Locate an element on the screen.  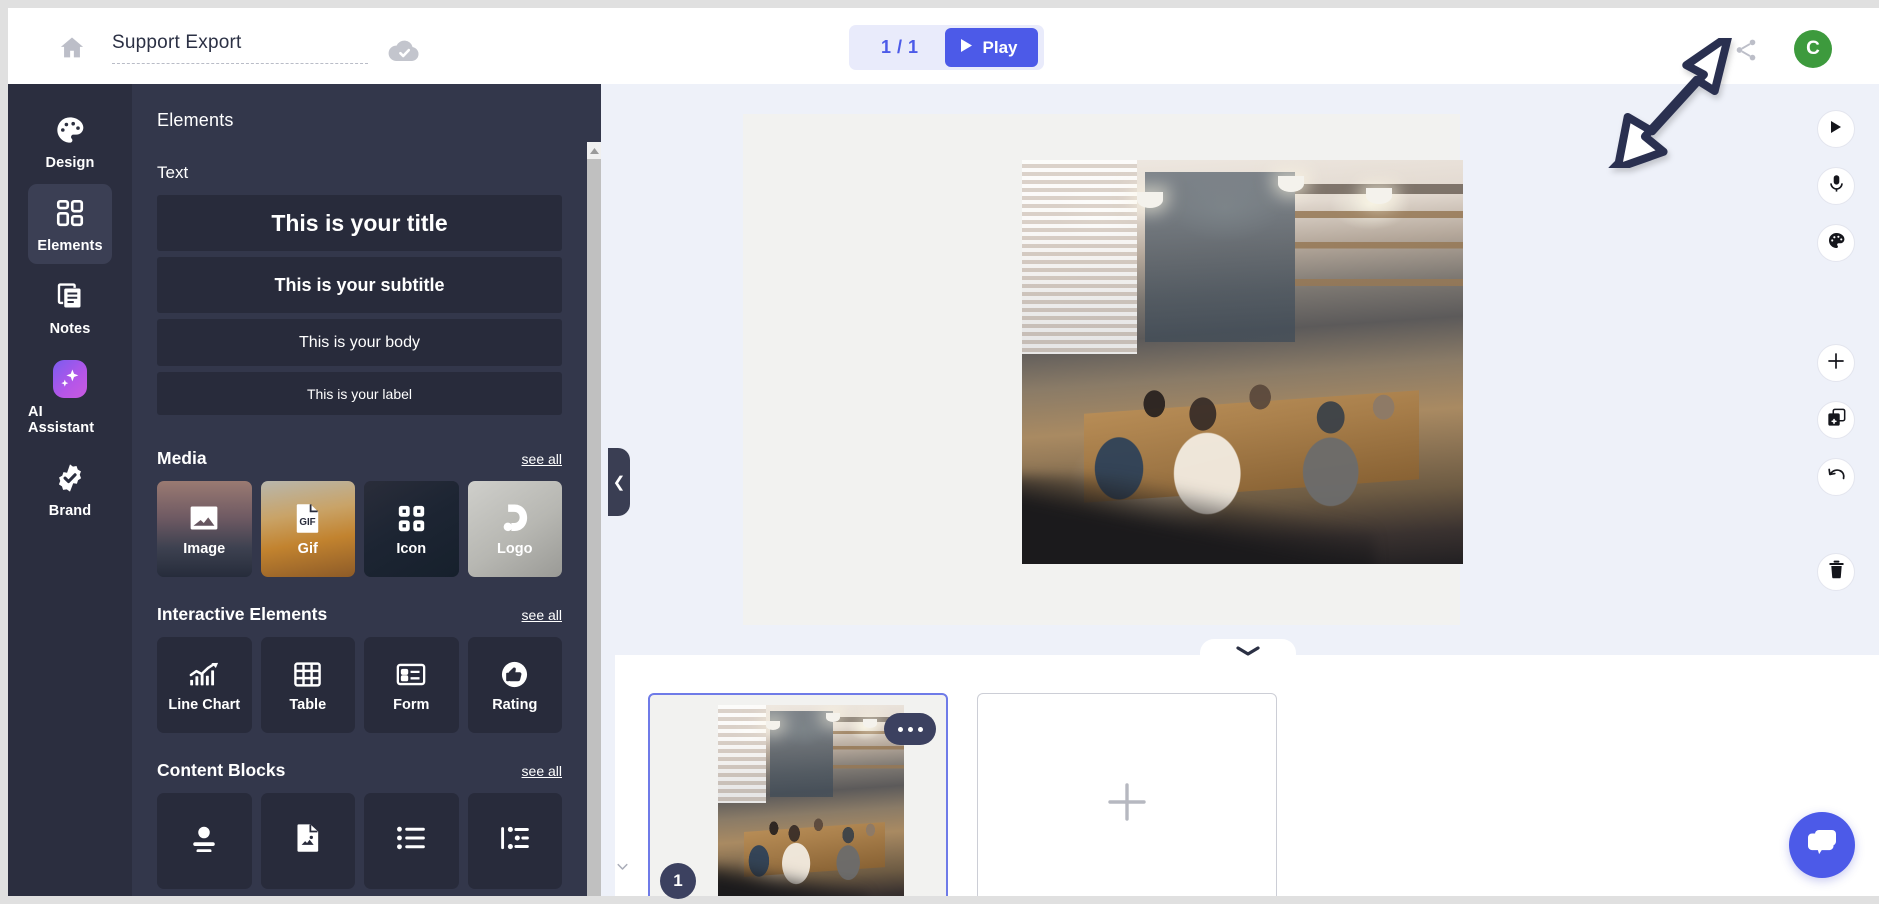
see-all-interactive-link: see all is located at coordinates (542, 615).